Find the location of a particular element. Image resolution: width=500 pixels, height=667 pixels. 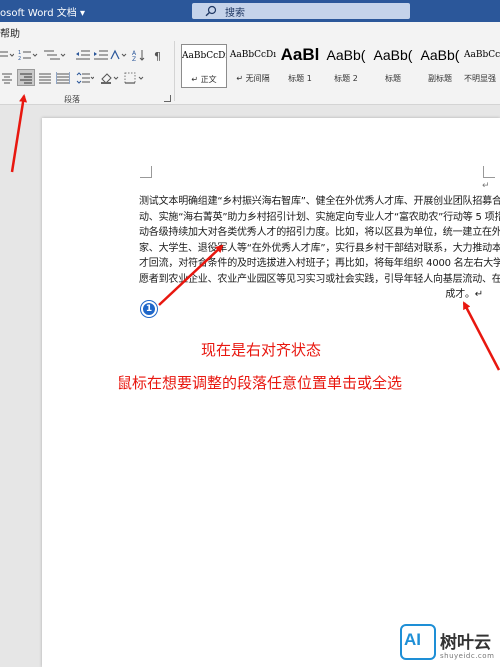

decrease-indent-icon is located at coordinates (83, 55).